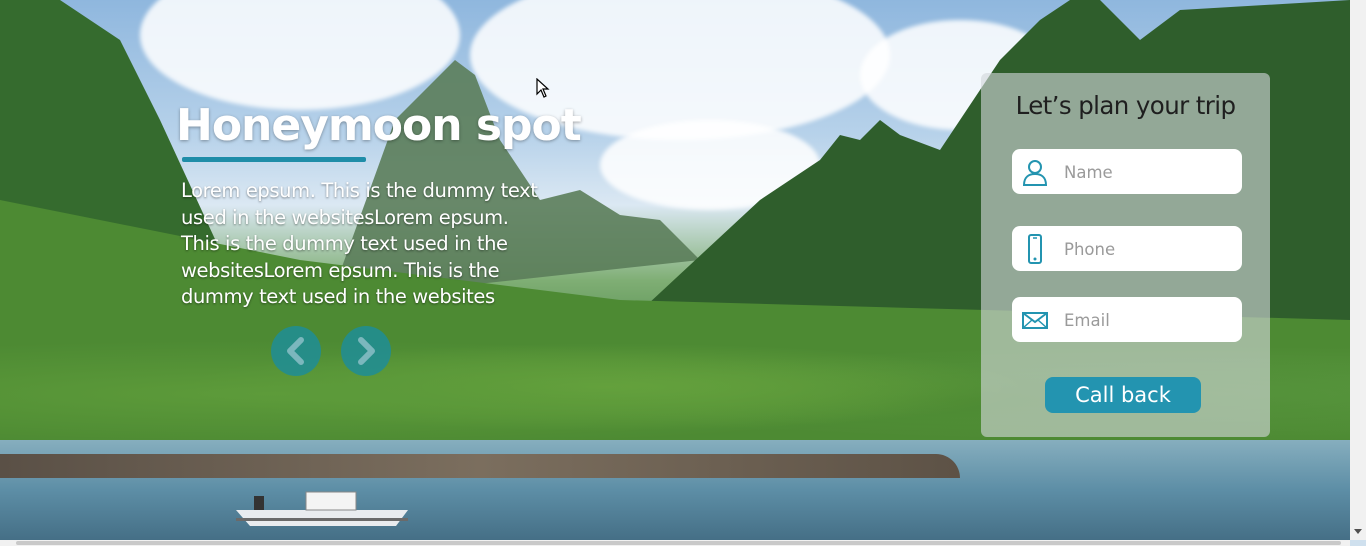 The width and height of the screenshot is (1366, 546). I want to click on user-icon, so click(1035, 173).